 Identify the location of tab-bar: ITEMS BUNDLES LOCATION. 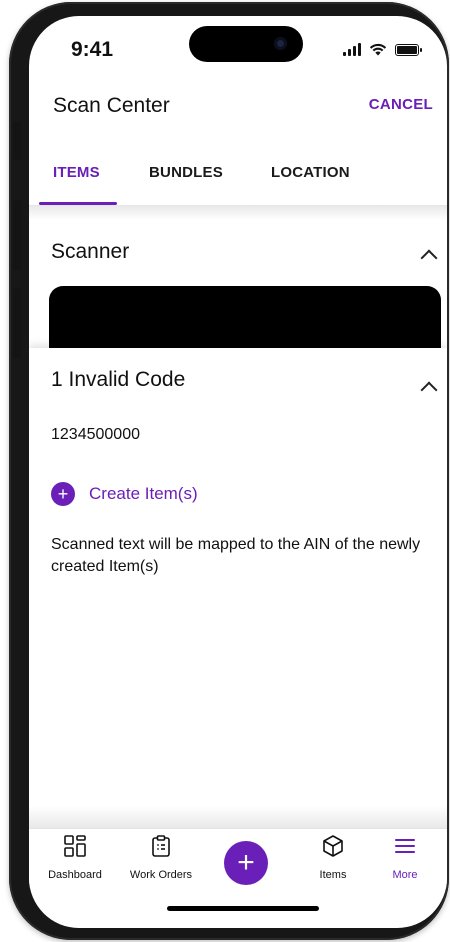
(238, 182).